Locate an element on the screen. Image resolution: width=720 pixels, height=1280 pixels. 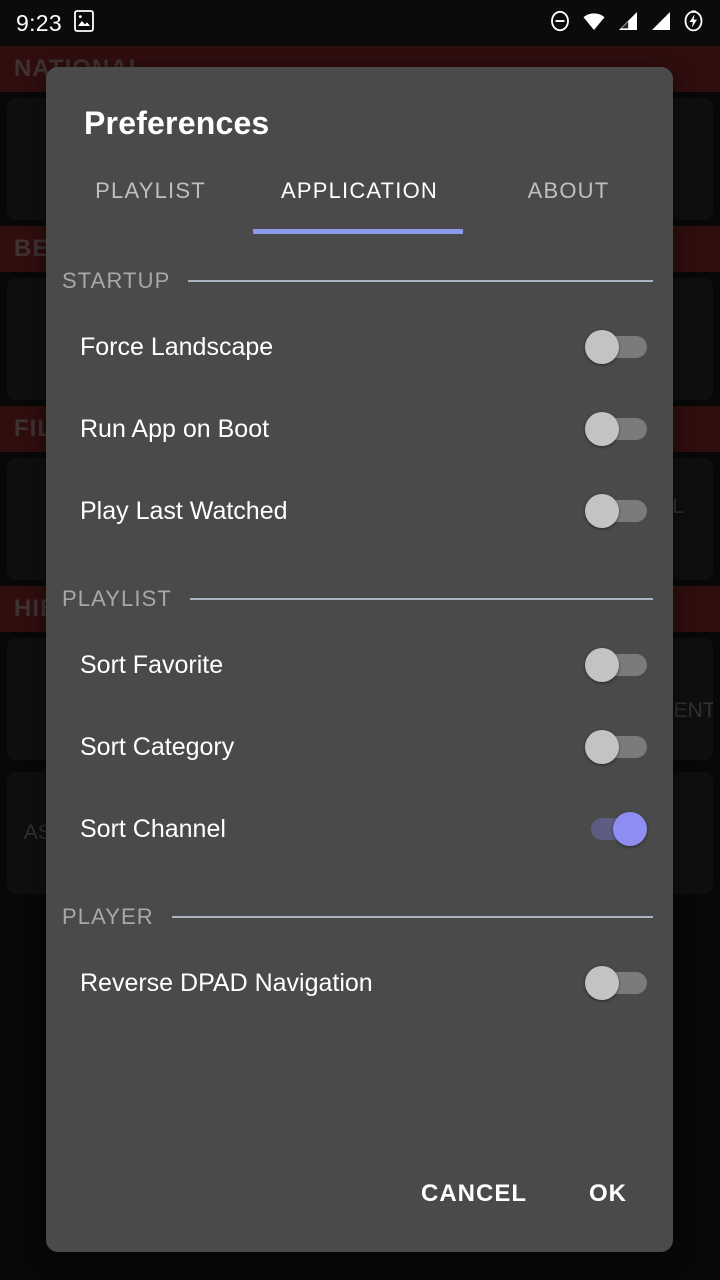
section-header: STARTUP is located at coordinates (359, 281).